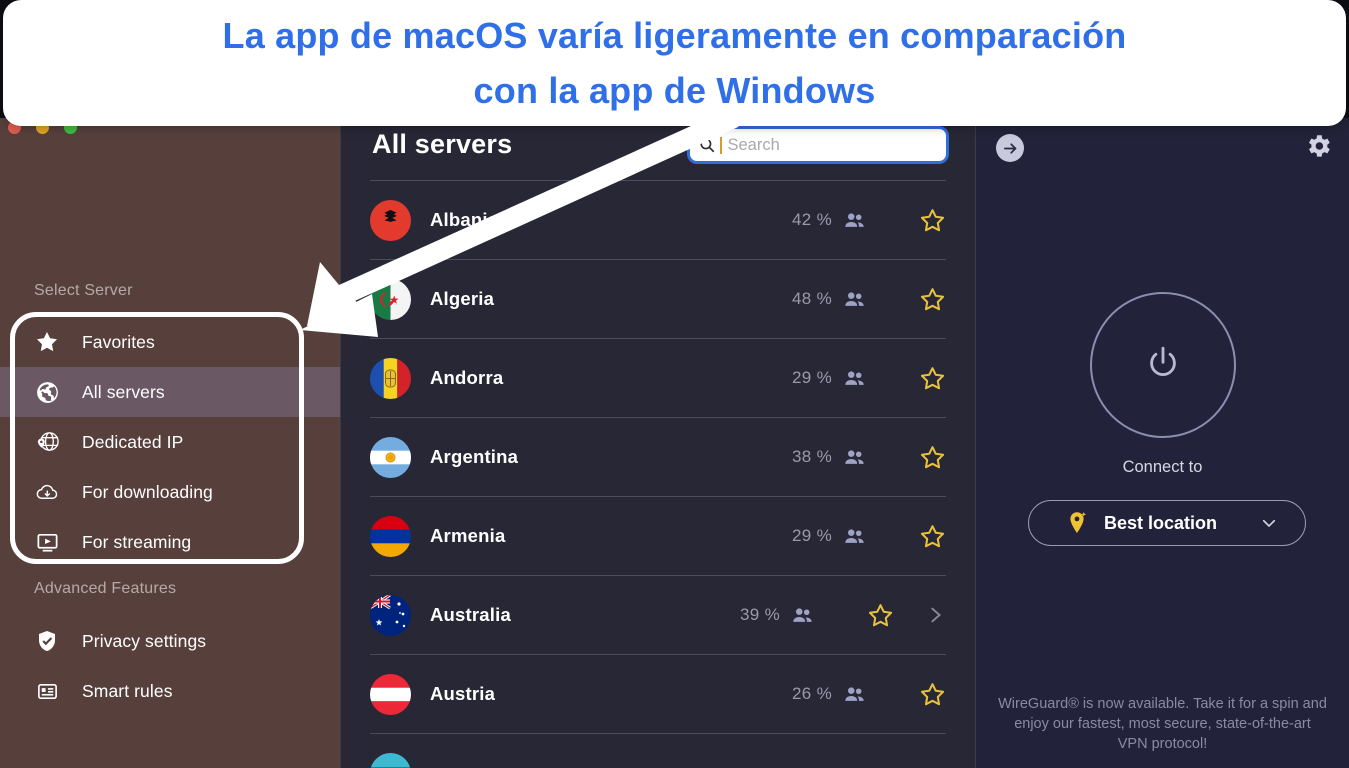 The height and width of the screenshot is (768, 1349). What do you see at coordinates (1269, 523) in the screenshot?
I see `chevron-down-icon` at bounding box center [1269, 523].